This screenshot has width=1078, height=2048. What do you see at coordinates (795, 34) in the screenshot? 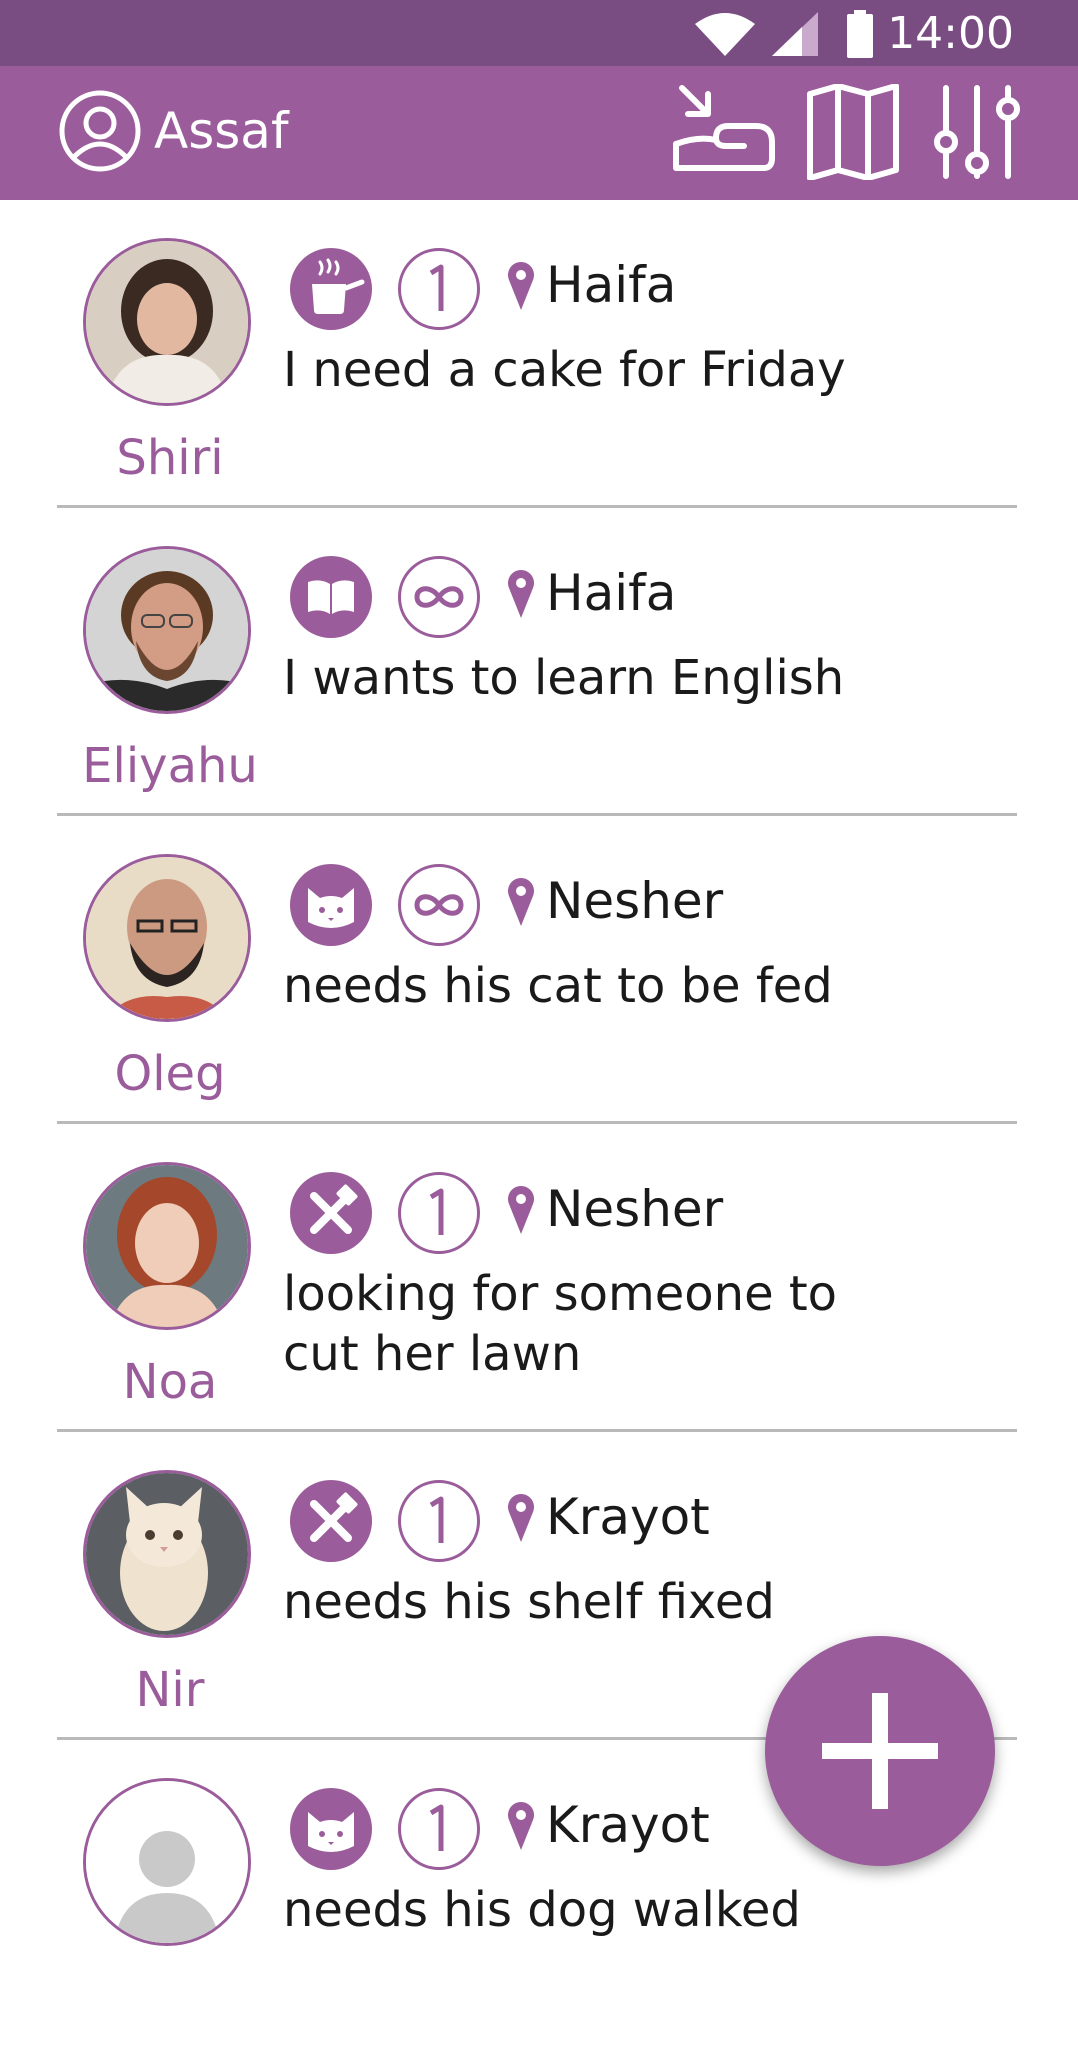
I see `signal-icon` at bounding box center [795, 34].